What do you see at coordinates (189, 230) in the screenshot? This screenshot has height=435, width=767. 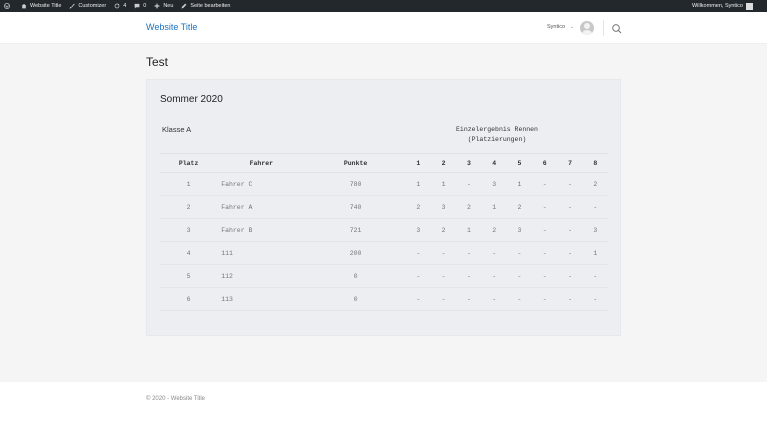 I see `cell-platz: 3` at bounding box center [189, 230].